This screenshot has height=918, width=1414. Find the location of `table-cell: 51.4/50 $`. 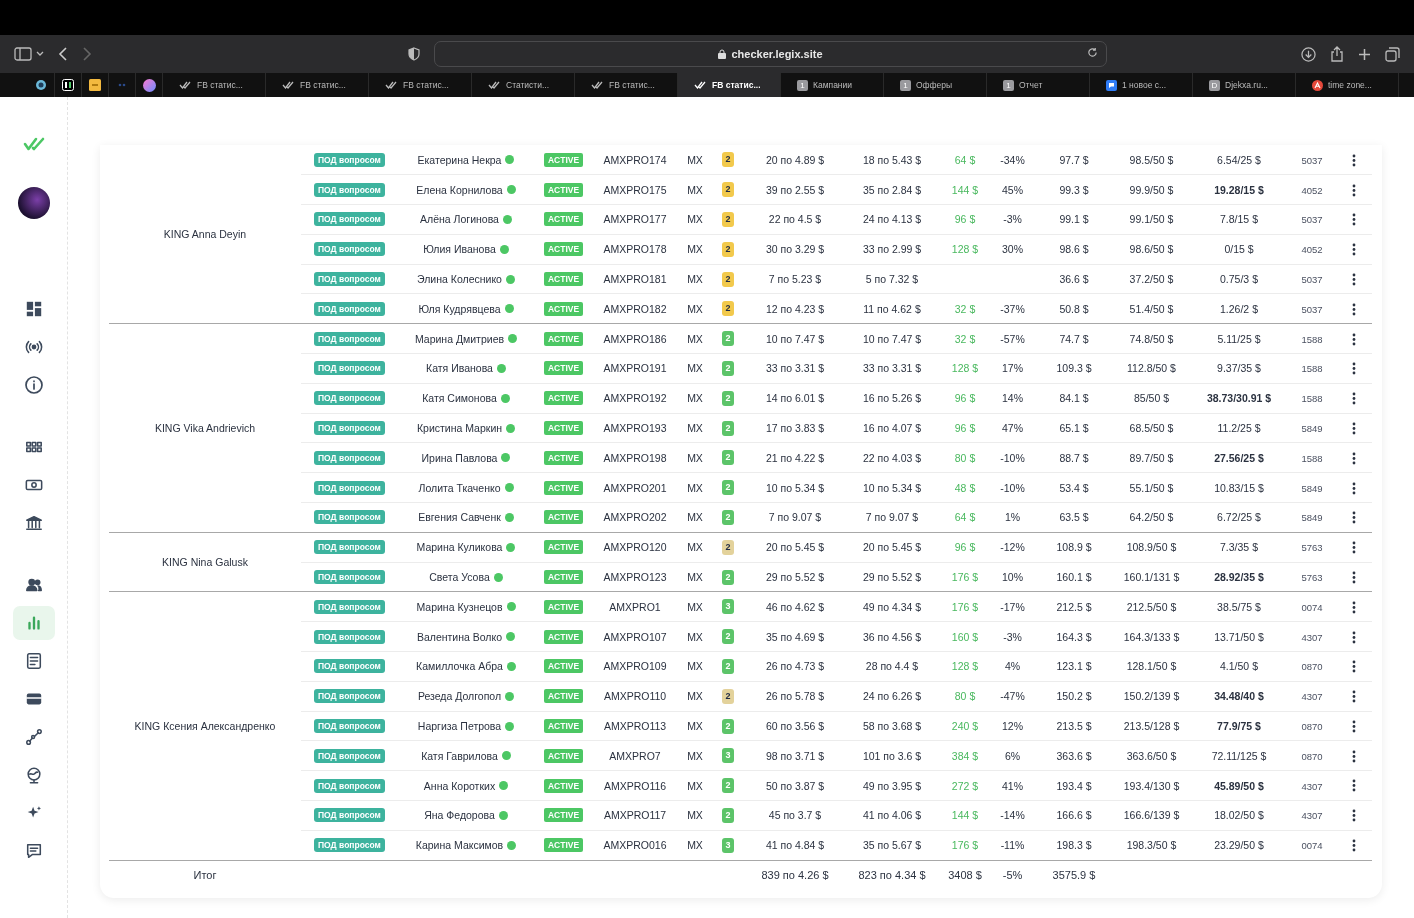

table-cell: 51.4/50 $ is located at coordinates (1151, 308).